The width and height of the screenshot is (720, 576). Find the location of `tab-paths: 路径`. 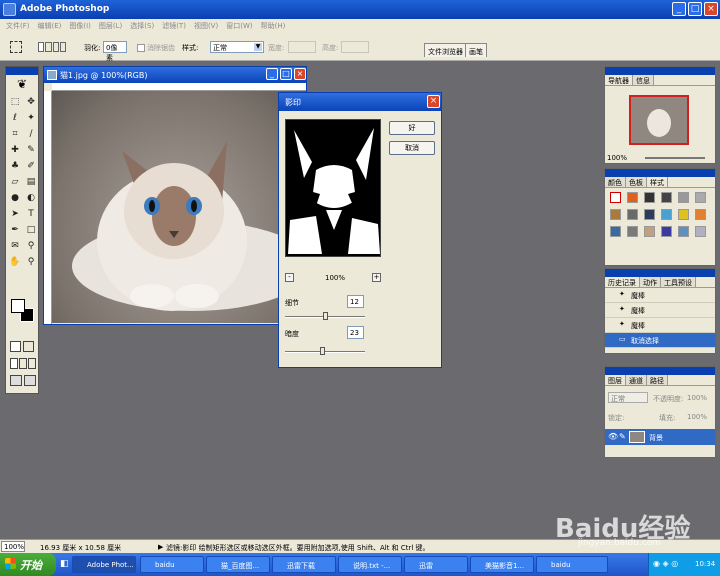

tab-paths: 路径 is located at coordinates (657, 380).